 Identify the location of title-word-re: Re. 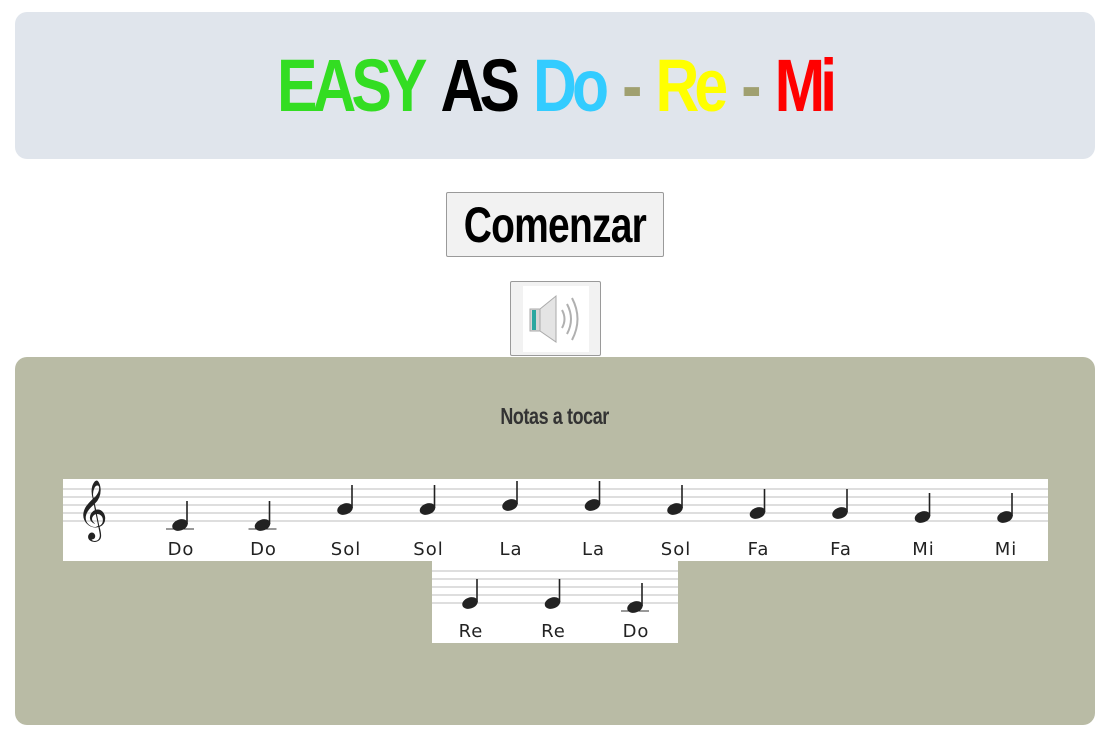
(692, 85).